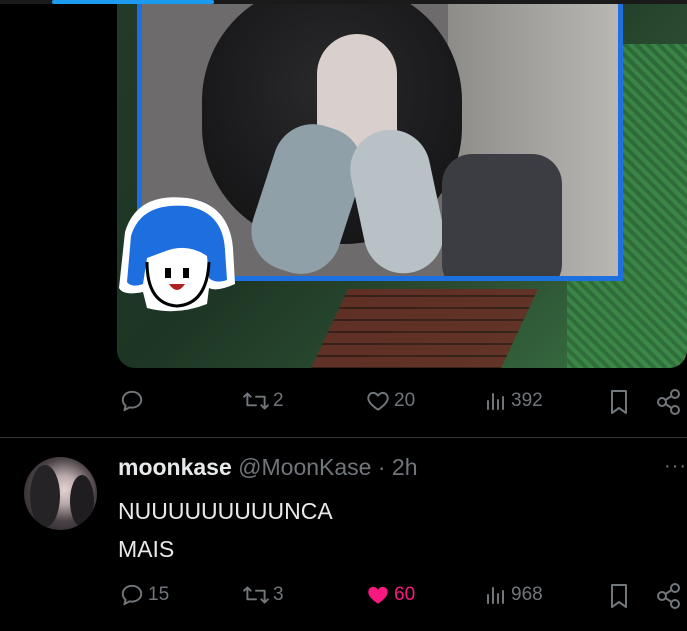 The image size is (687, 631). I want to click on tweet-divider, so click(343, 437).